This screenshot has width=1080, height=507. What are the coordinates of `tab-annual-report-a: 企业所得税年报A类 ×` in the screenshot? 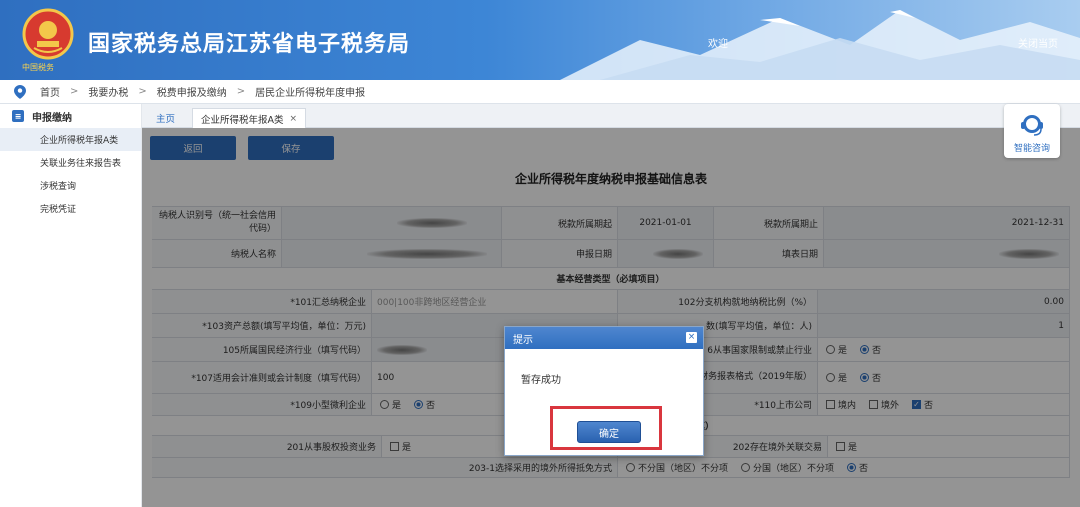 It's located at (249, 118).